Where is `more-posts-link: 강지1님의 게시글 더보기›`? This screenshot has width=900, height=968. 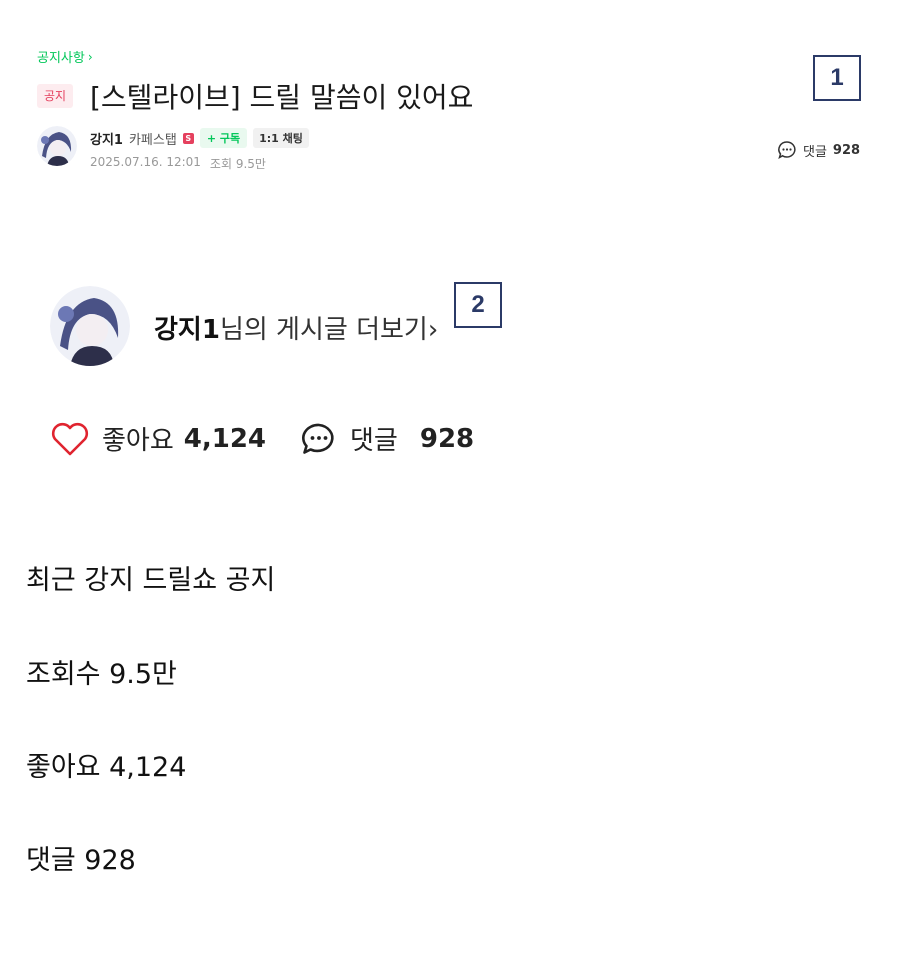
more-posts-link: 강지1님의 게시글 더보기› is located at coordinates (296, 327).